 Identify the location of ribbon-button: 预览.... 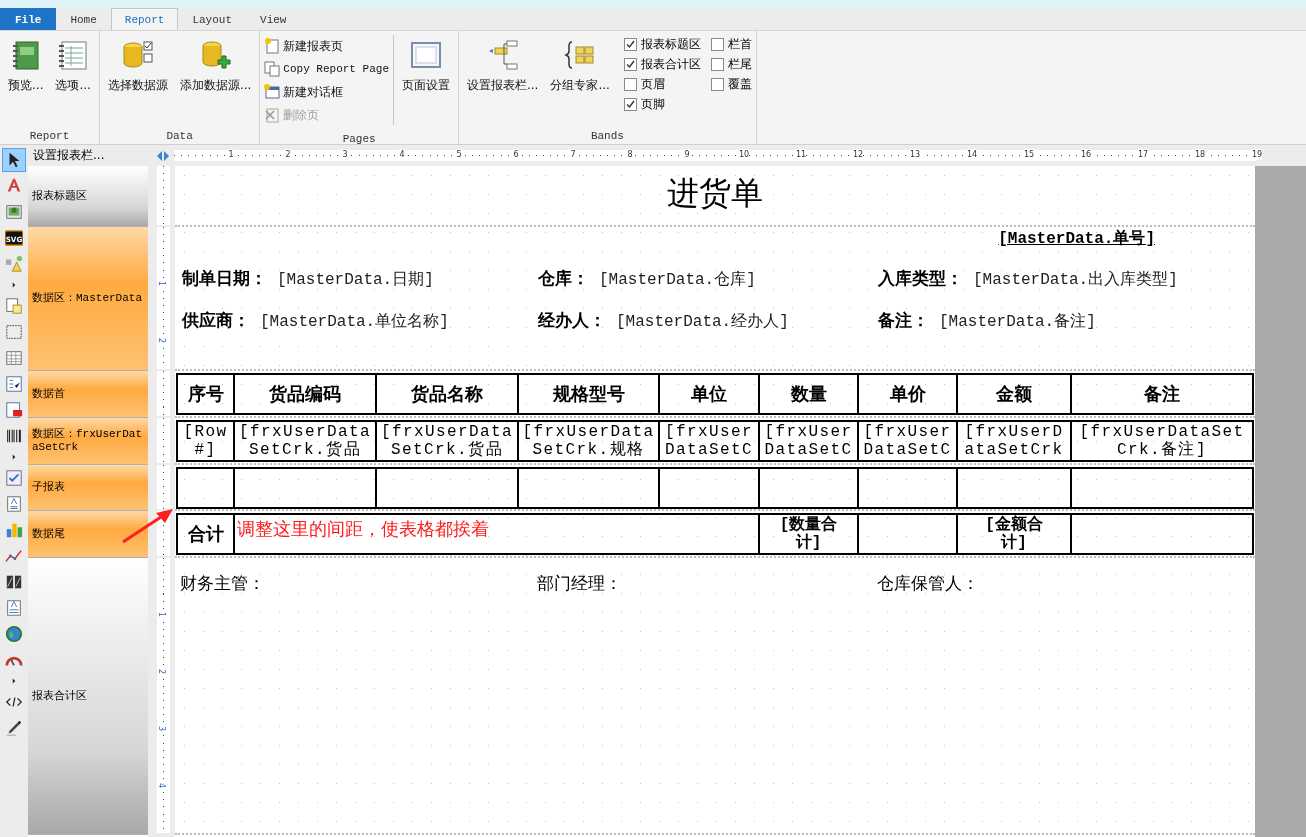
(26, 82).